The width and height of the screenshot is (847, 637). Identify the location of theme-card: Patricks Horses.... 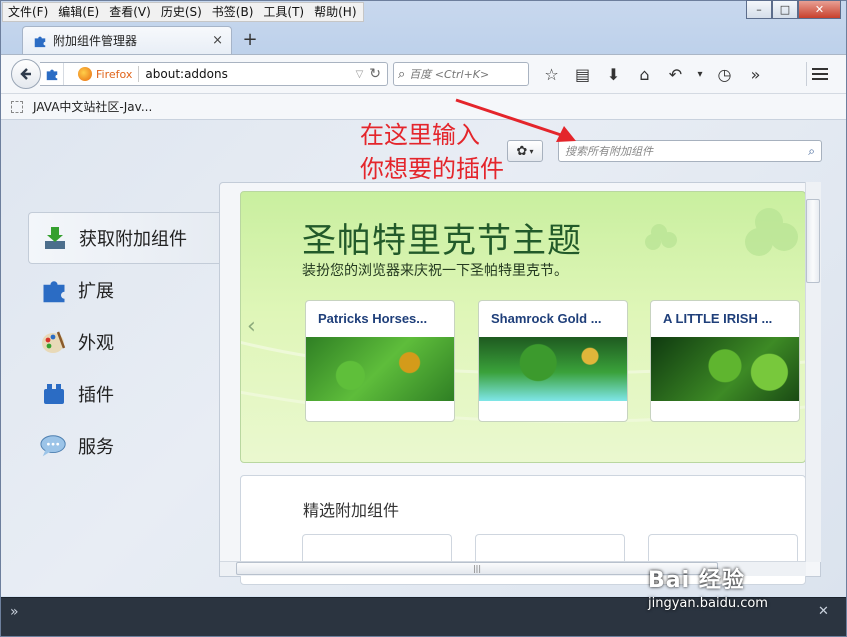
(380, 361).